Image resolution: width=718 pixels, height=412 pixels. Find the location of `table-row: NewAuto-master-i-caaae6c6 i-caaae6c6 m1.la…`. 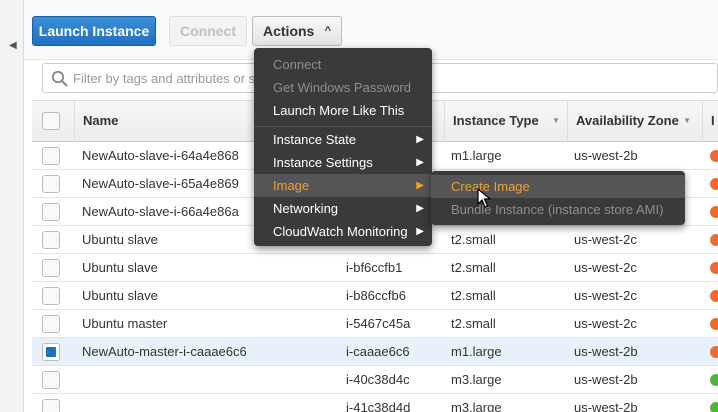

table-row: NewAuto-master-i-caaae6c6 i-caaae6c6 m1.la… is located at coordinates (375, 352).